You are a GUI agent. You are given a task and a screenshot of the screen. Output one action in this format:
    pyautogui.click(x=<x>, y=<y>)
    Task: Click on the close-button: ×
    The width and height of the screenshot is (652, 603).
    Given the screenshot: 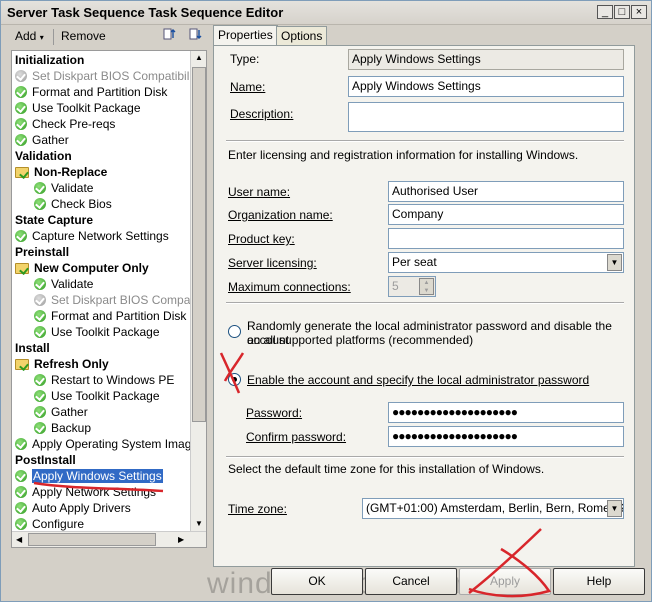 What is the action you would take?
    pyautogui.click(x=639, y=12)
    